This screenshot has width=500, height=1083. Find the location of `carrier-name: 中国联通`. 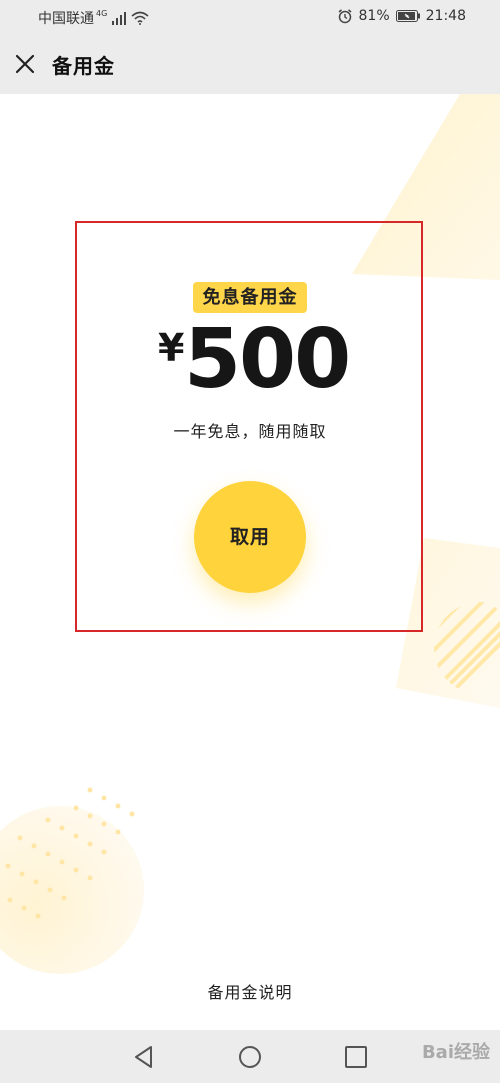

carrier-name: 中国联通 is located at coordinates (66, 19).